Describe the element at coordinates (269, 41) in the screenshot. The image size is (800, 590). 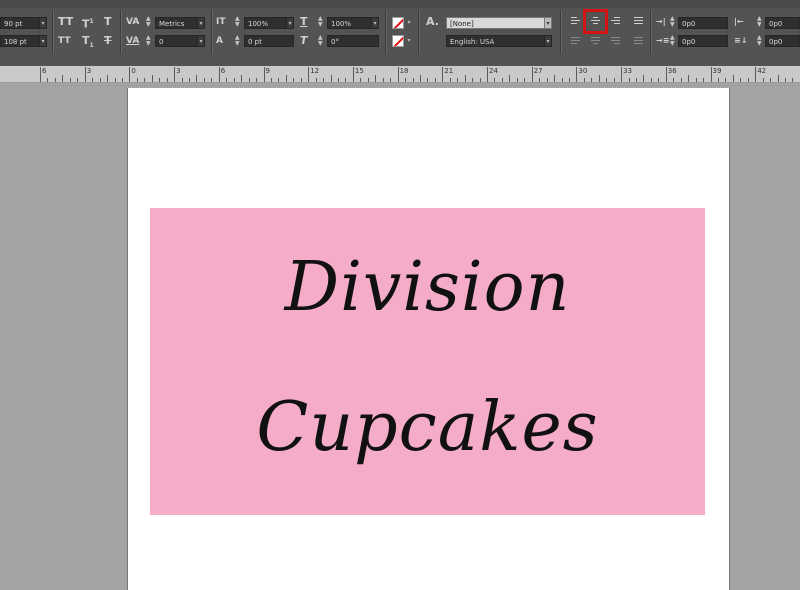
I see `baseline-shift-field: 0 pt` at that location.